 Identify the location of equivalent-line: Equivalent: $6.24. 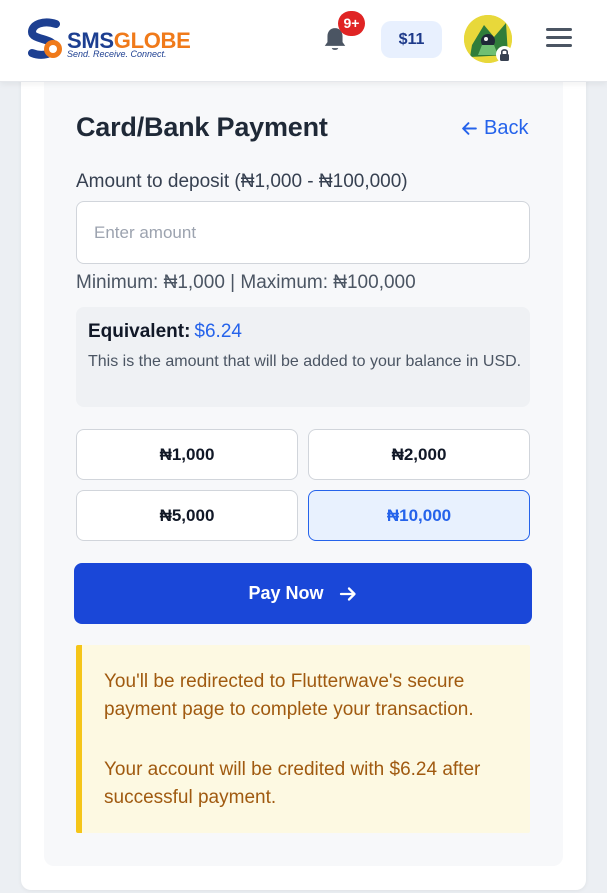
(165, 332).